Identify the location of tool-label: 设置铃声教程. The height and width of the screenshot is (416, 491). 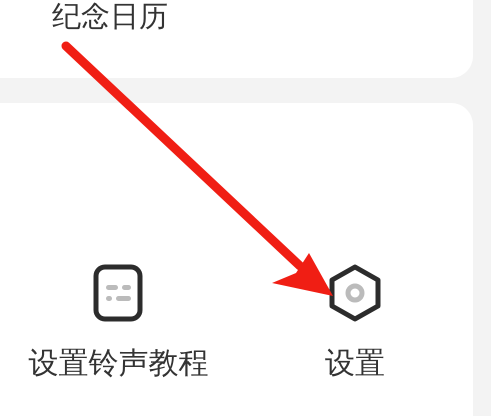
(118, 363).